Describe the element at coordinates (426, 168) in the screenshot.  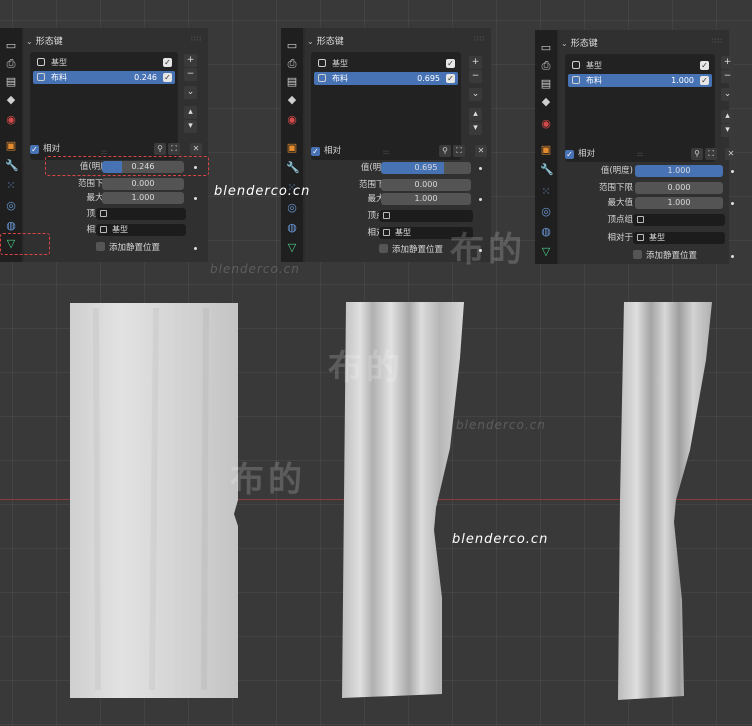
I see `value-slider: 0.695` at that location.